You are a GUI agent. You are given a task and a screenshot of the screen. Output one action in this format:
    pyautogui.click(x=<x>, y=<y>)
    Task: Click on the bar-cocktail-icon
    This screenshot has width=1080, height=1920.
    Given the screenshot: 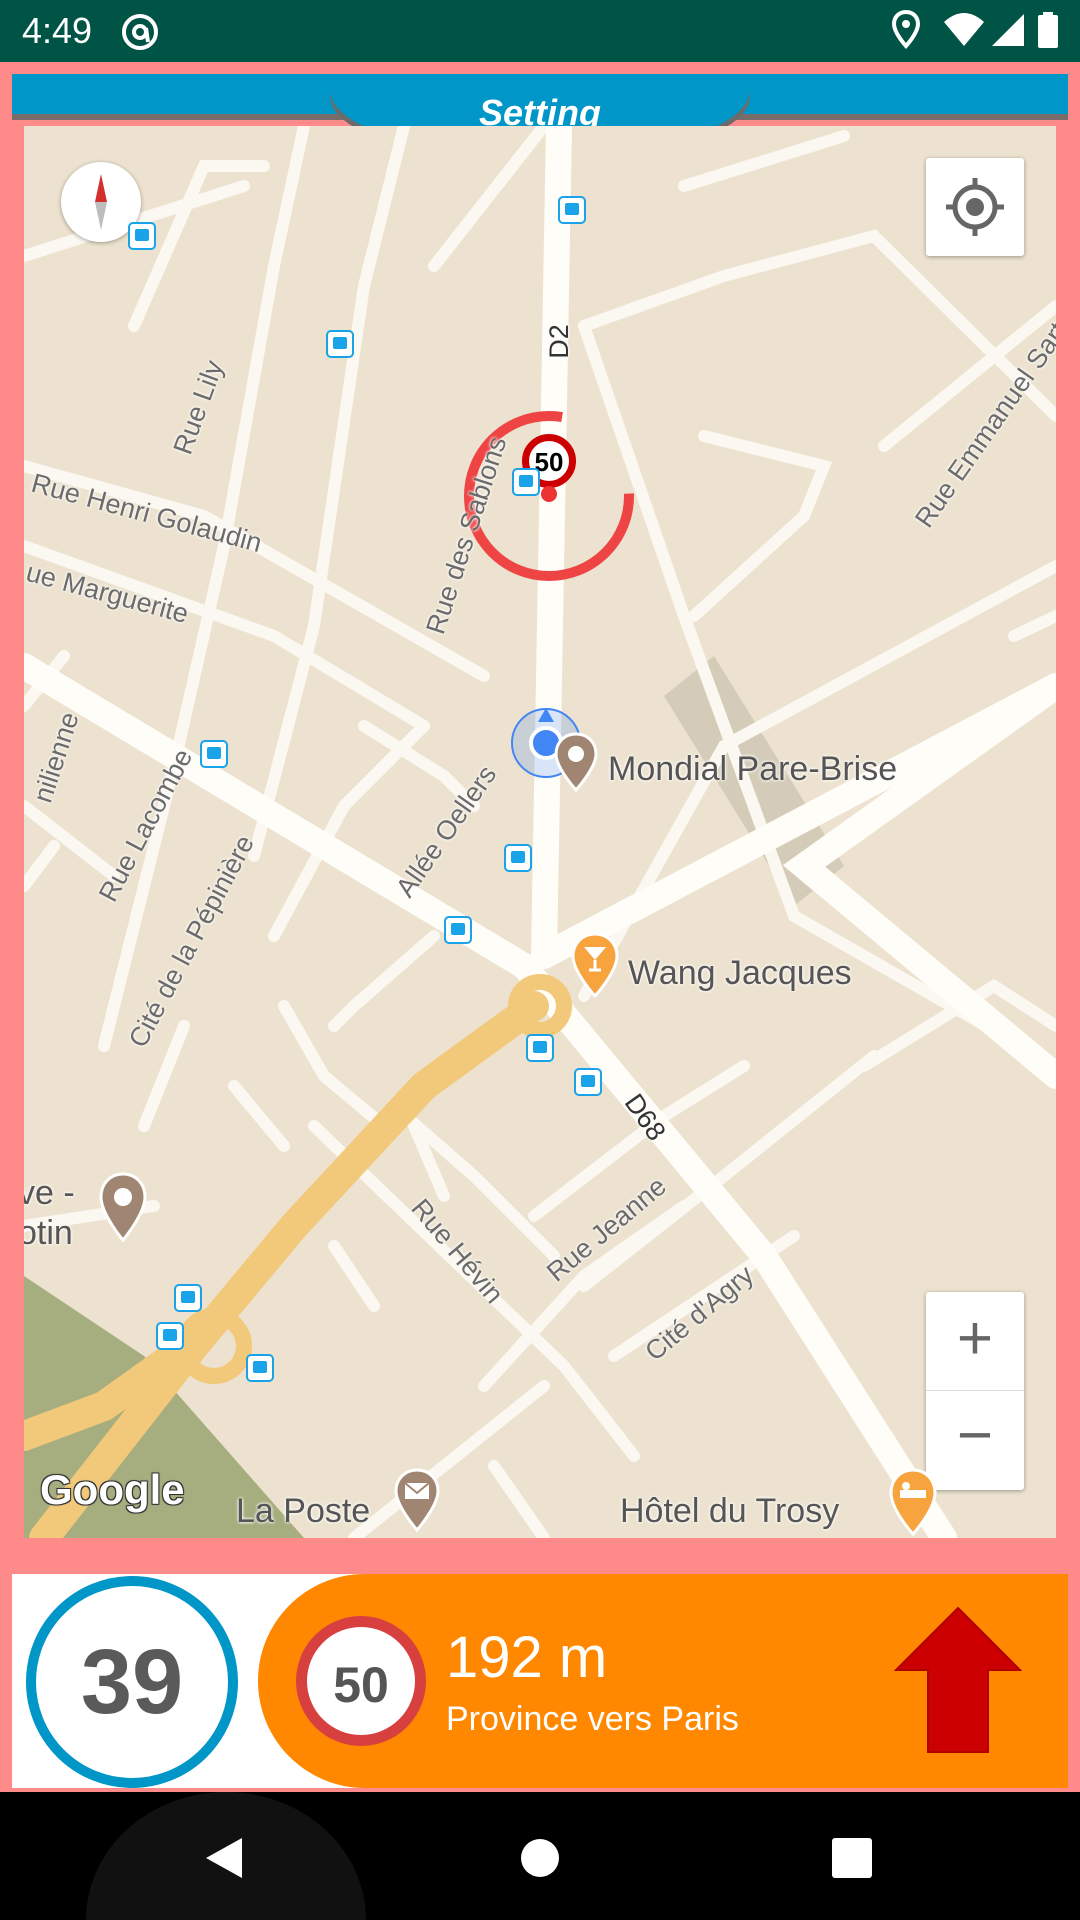 What is the action you would take?
    pyautogui.click(x=595, y=965)
    